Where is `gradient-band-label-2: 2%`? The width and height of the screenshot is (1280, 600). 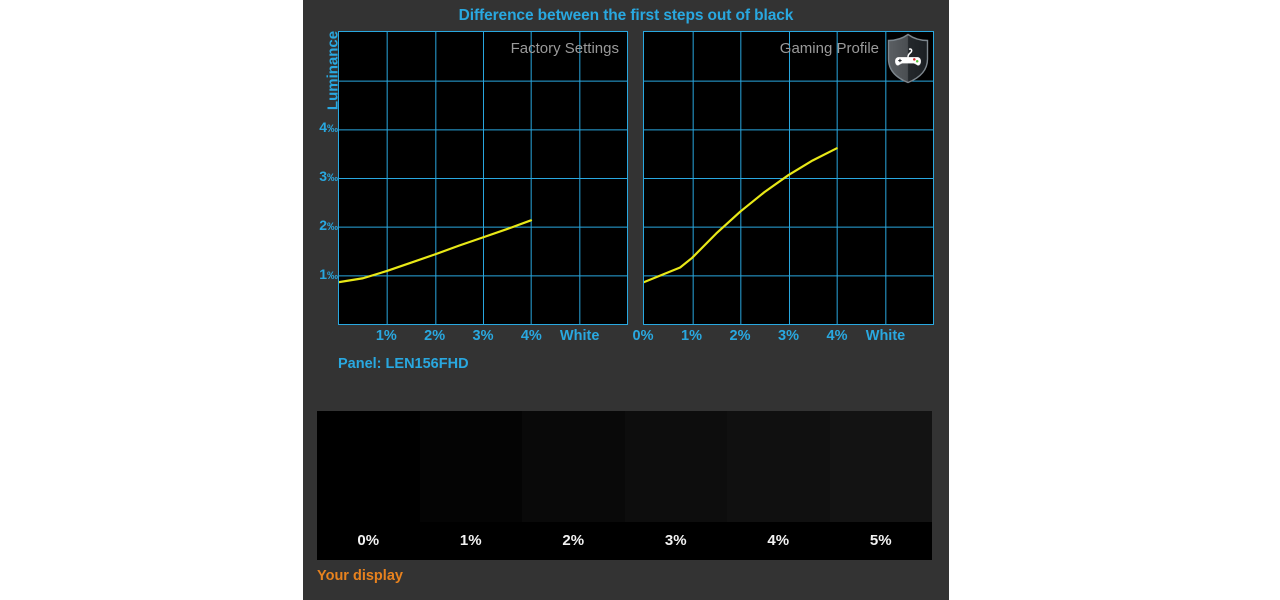
gradient-band-label-2: 2% is located at coordinates (573, 540).